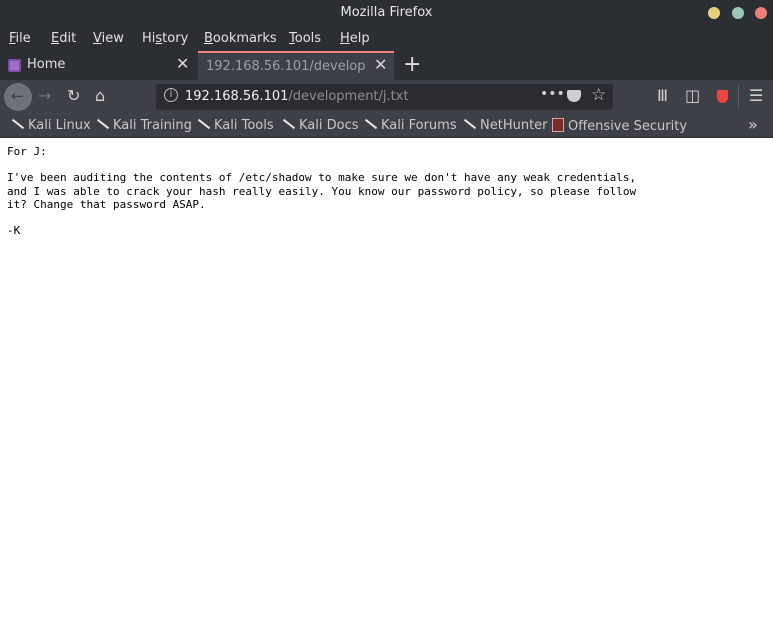  Describe the element at coordinates (558, 125) in the screenshot. I see `offsec-icon` at that location.